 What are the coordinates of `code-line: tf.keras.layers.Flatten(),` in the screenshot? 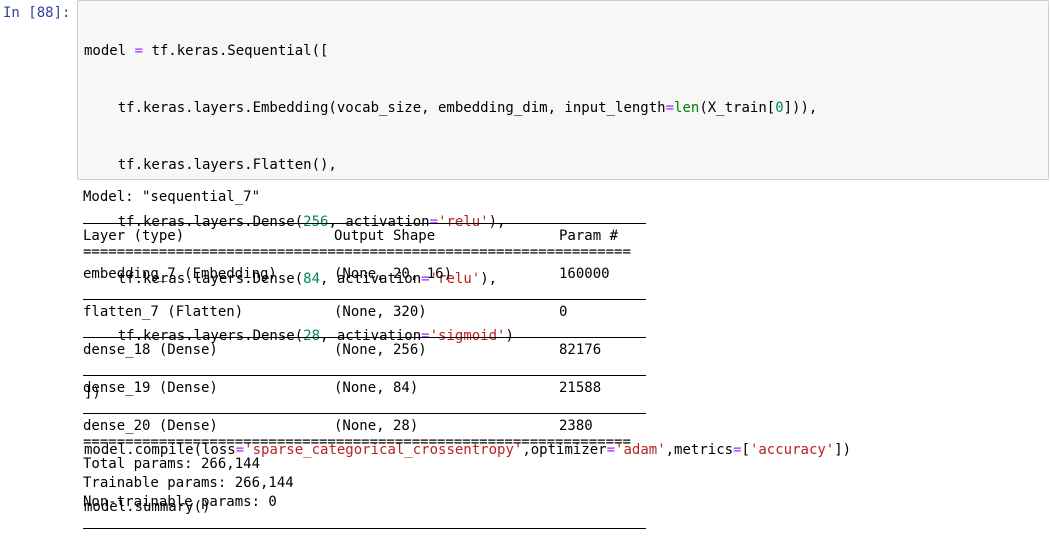 It's located at (467, 165).